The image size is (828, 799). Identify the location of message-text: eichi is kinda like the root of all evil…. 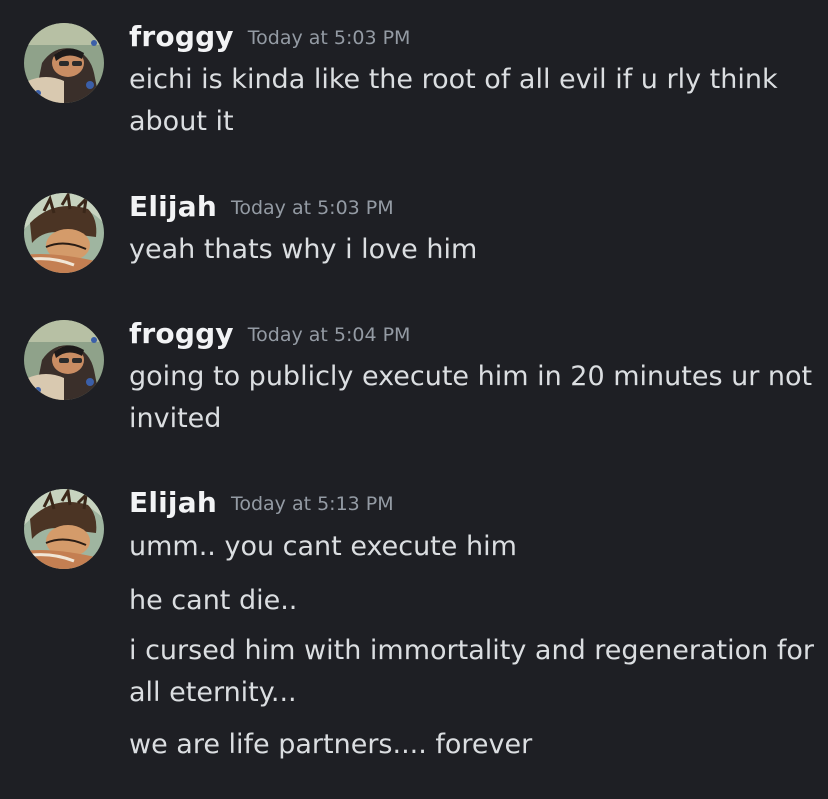
(453, 100).